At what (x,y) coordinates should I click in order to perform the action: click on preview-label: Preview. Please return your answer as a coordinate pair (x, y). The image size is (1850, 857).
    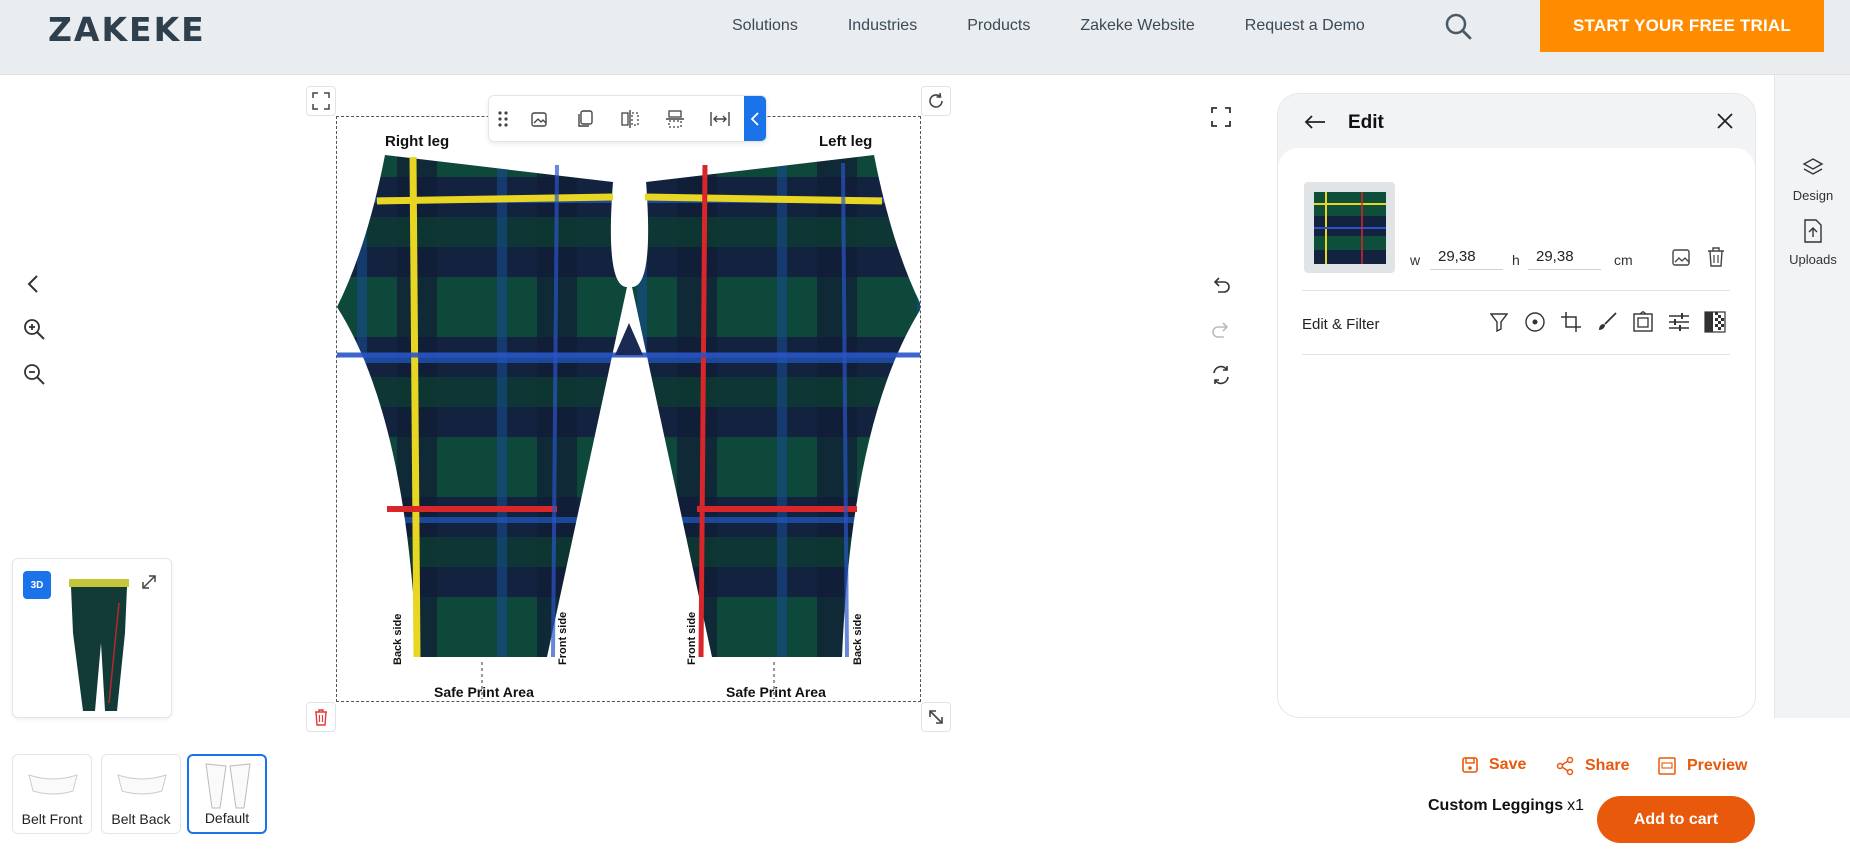
    Looking at the image, I should click on (1717, 765).